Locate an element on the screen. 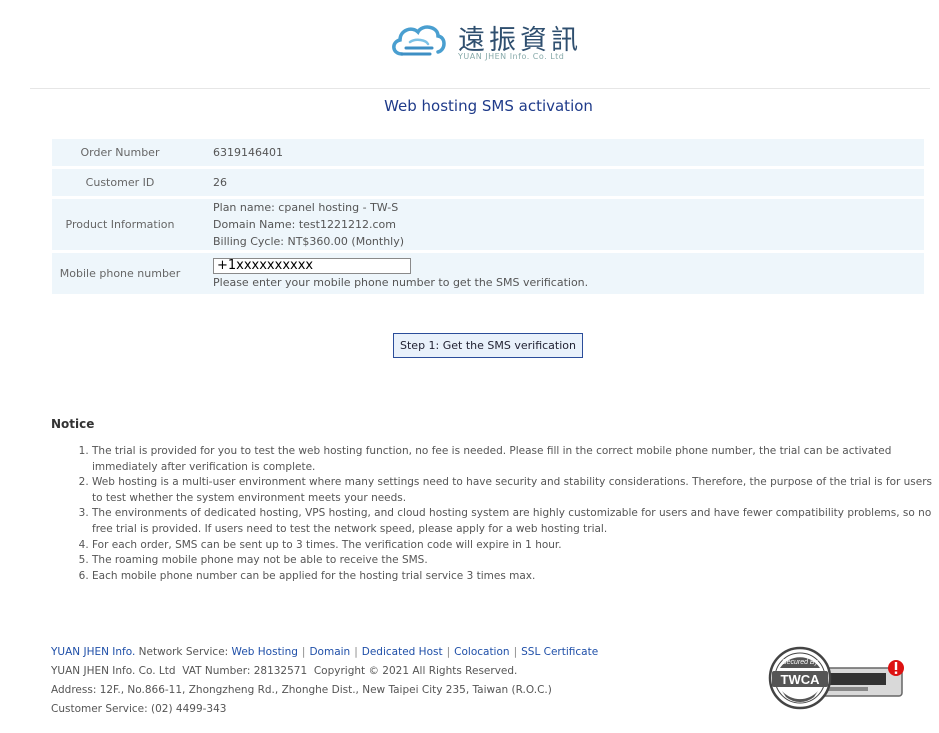  page-title: Web hosting SMS activation is located at coordinates (488, 106).